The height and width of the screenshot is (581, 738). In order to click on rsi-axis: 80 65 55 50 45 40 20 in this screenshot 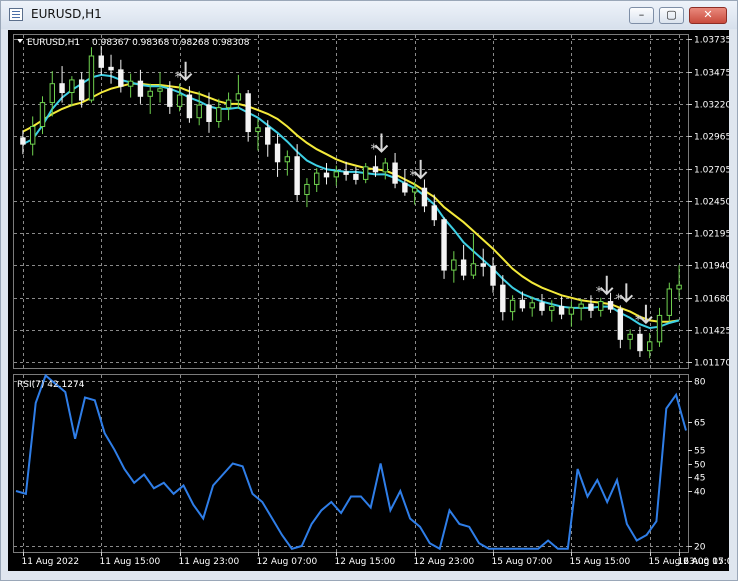, I will do `click(697, 465)`.